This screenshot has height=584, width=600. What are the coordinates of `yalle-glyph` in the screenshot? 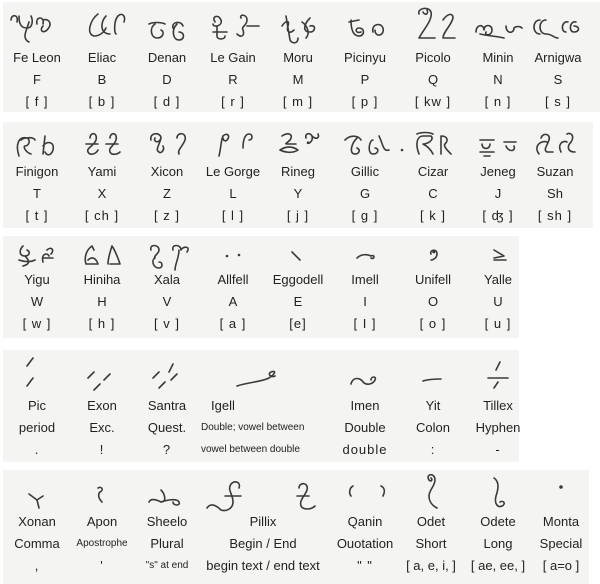 It's located at (500, 257).